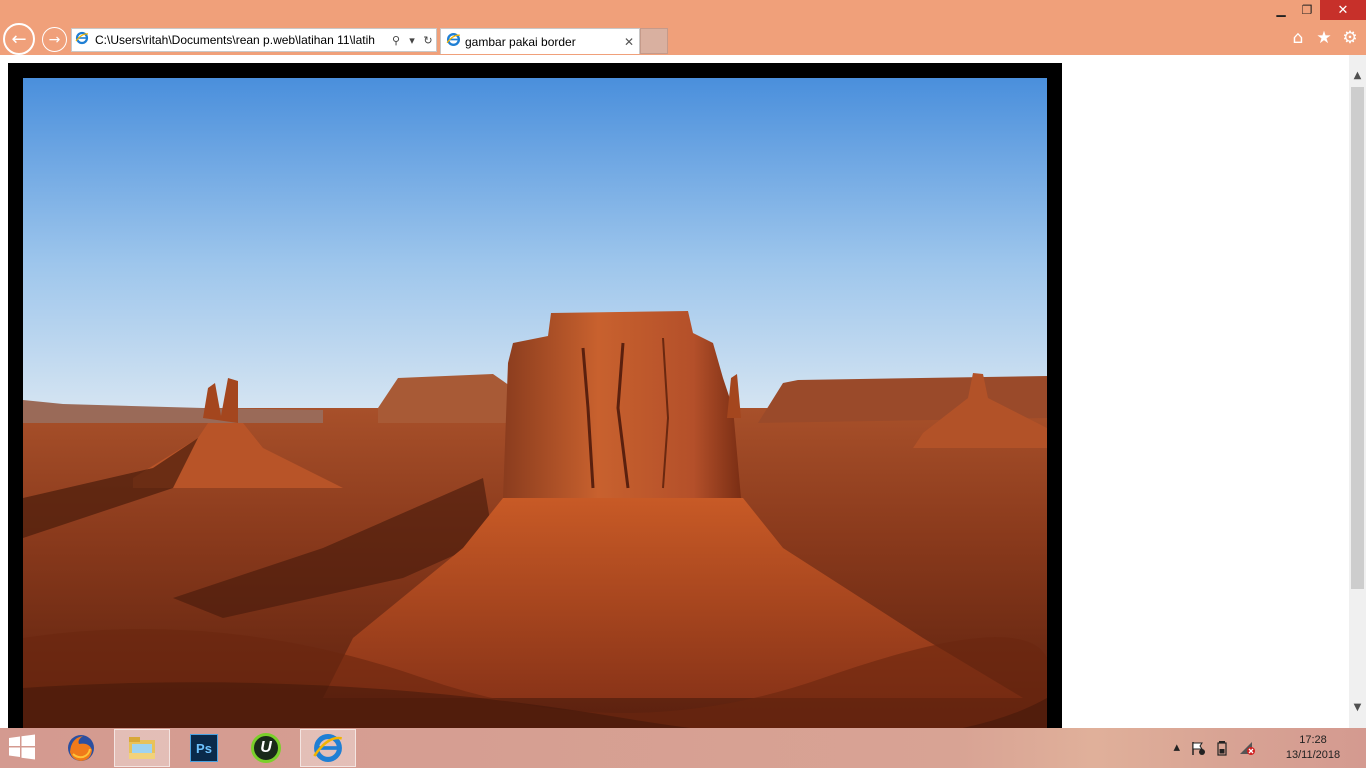 This screenshot has height=768, width=1366. What do you see at coordinates (1313, 748) in the screenshot?
I see `clock: 17:28 13/11/2018` at bounding box center [1313, 748].